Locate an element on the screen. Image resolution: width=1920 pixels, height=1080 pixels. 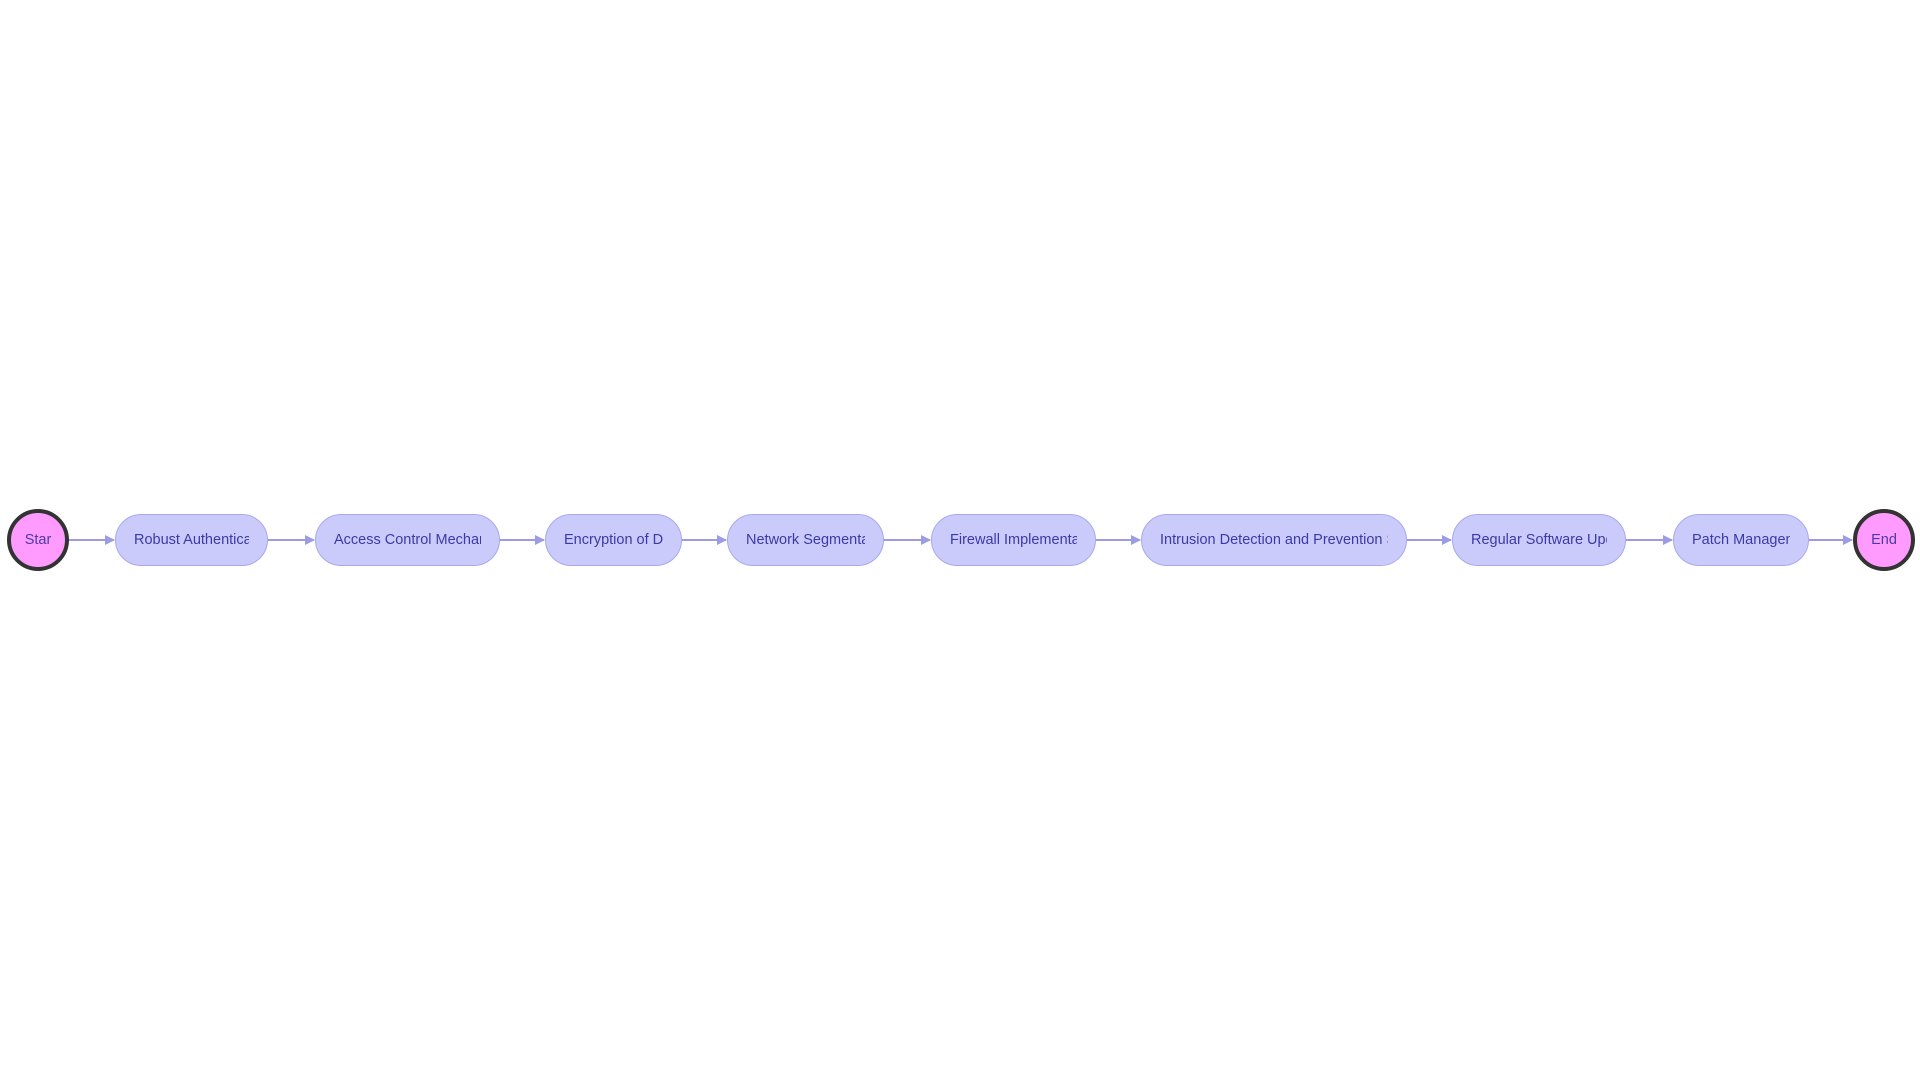
step-node-encryption: Encryption of Dat is located at coordinates (613, 540).